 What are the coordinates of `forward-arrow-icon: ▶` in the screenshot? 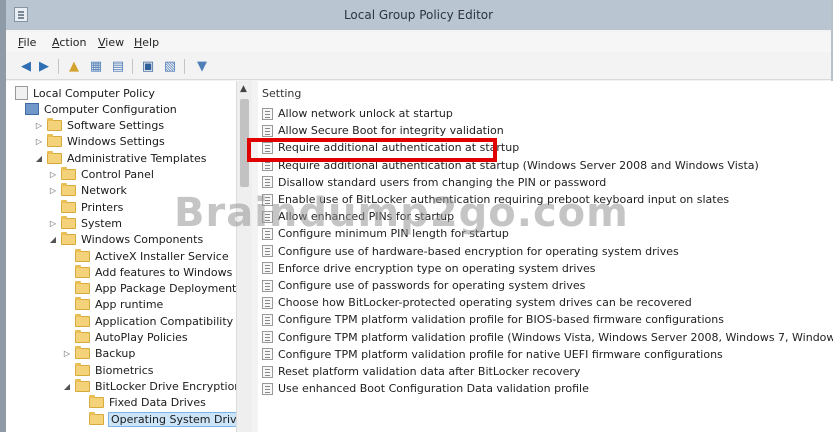 It's located at (44, 66).